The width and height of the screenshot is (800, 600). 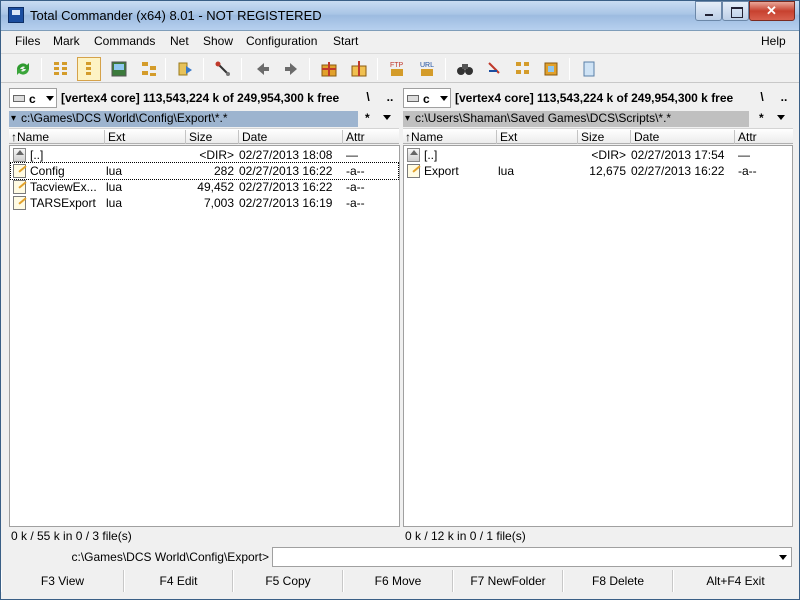 What do you see at coordinates (427, 65) in the screenshot?
I see `url-label: URL` at bounding box center [427, 65].